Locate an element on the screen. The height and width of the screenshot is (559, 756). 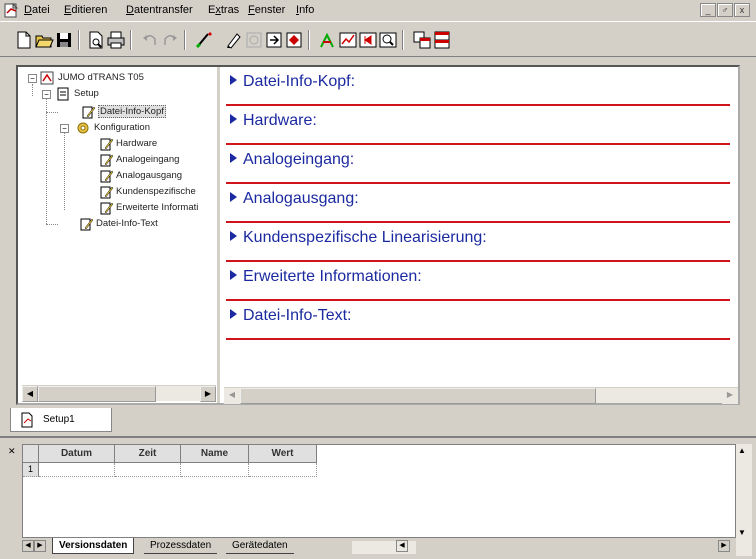
measure-icon is located at coordinates (328, 40).